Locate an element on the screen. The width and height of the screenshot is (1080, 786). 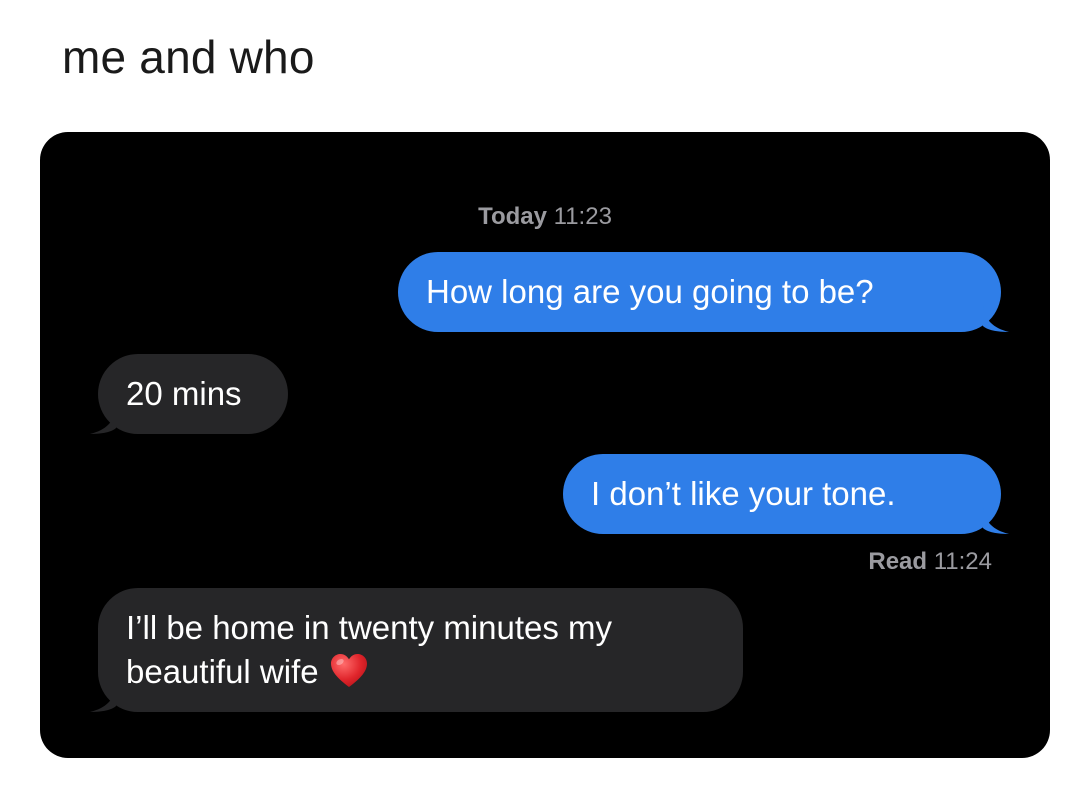
post-caption: me and who is located at coordinates (188, 57).